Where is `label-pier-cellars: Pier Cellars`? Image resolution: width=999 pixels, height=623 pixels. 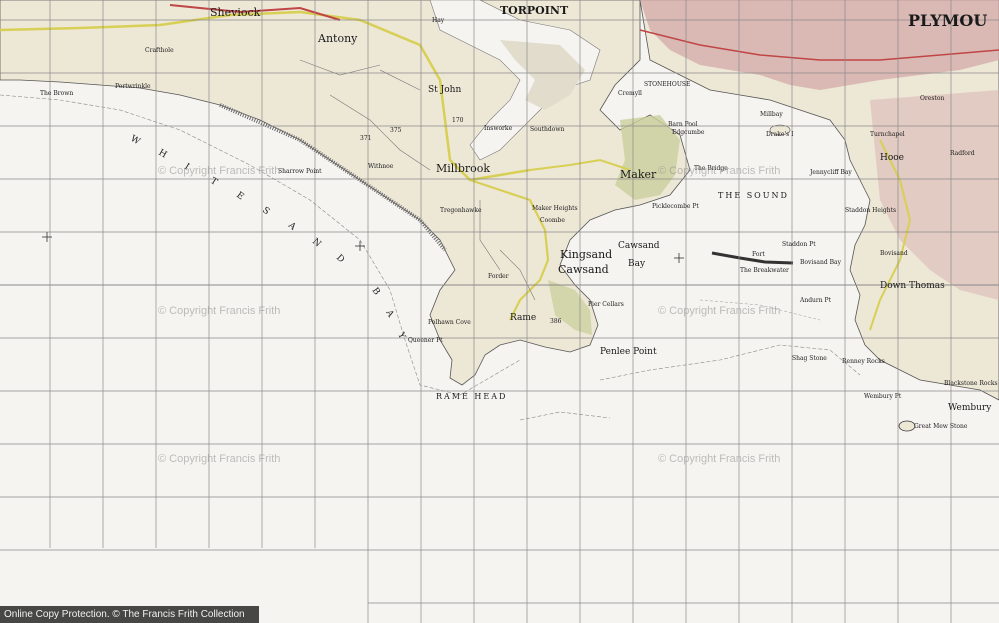 label-pier-cellars: Pier Cellars is located at coordinates (606, 304).